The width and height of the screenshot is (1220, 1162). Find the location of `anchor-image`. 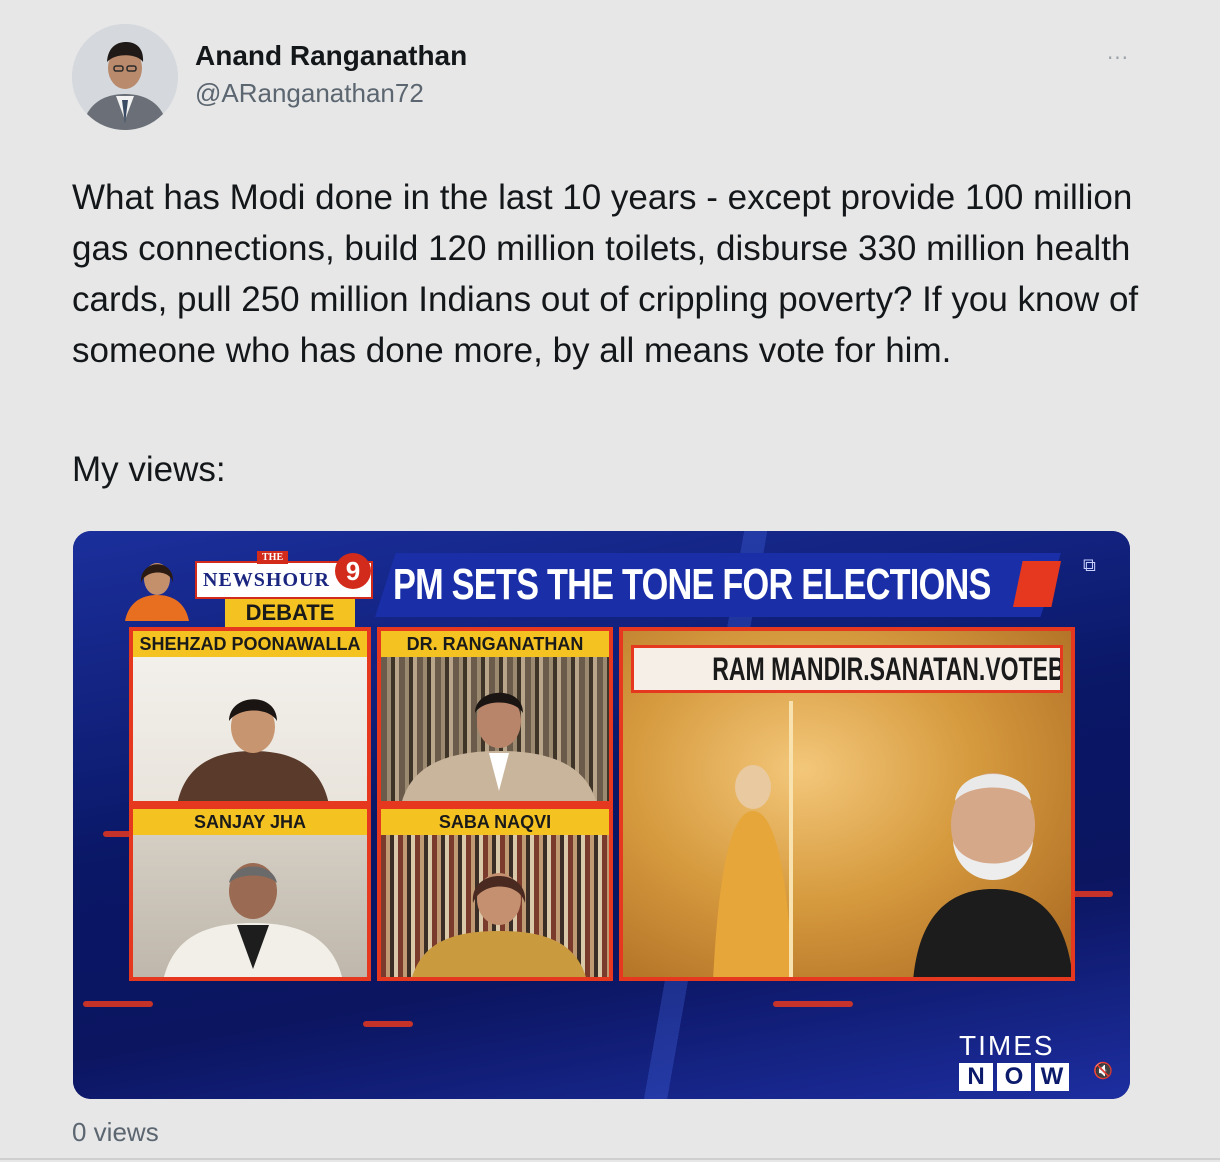

anchor-image is located at coordinates (157, 585).